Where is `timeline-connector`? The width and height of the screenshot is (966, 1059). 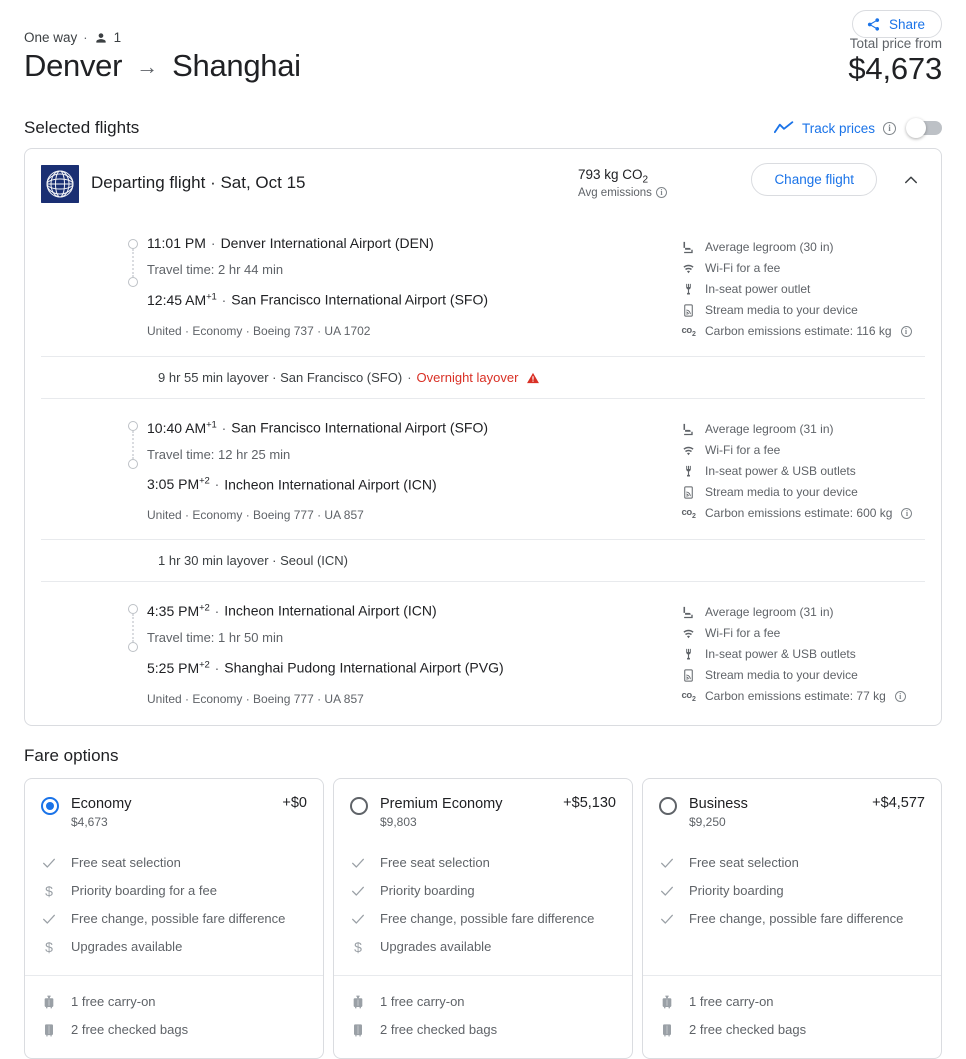
timeline-connector is located at coordinates (133, 263).